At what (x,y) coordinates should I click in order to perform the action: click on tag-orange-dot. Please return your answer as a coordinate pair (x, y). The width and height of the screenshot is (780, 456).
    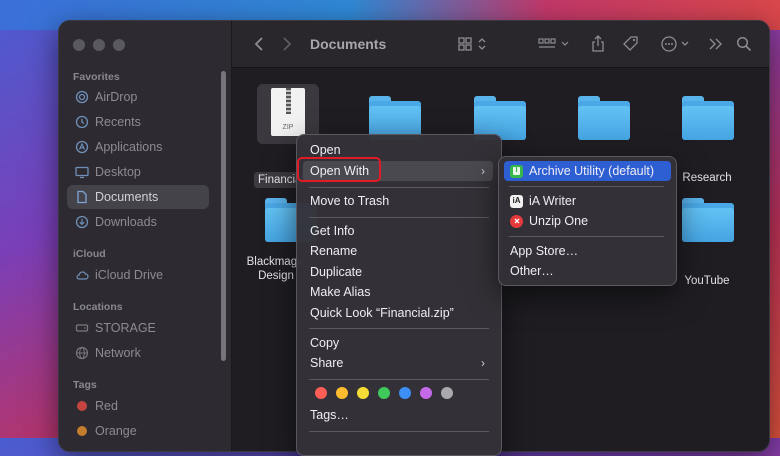
    Looking at the image, I should click on (342, 393).